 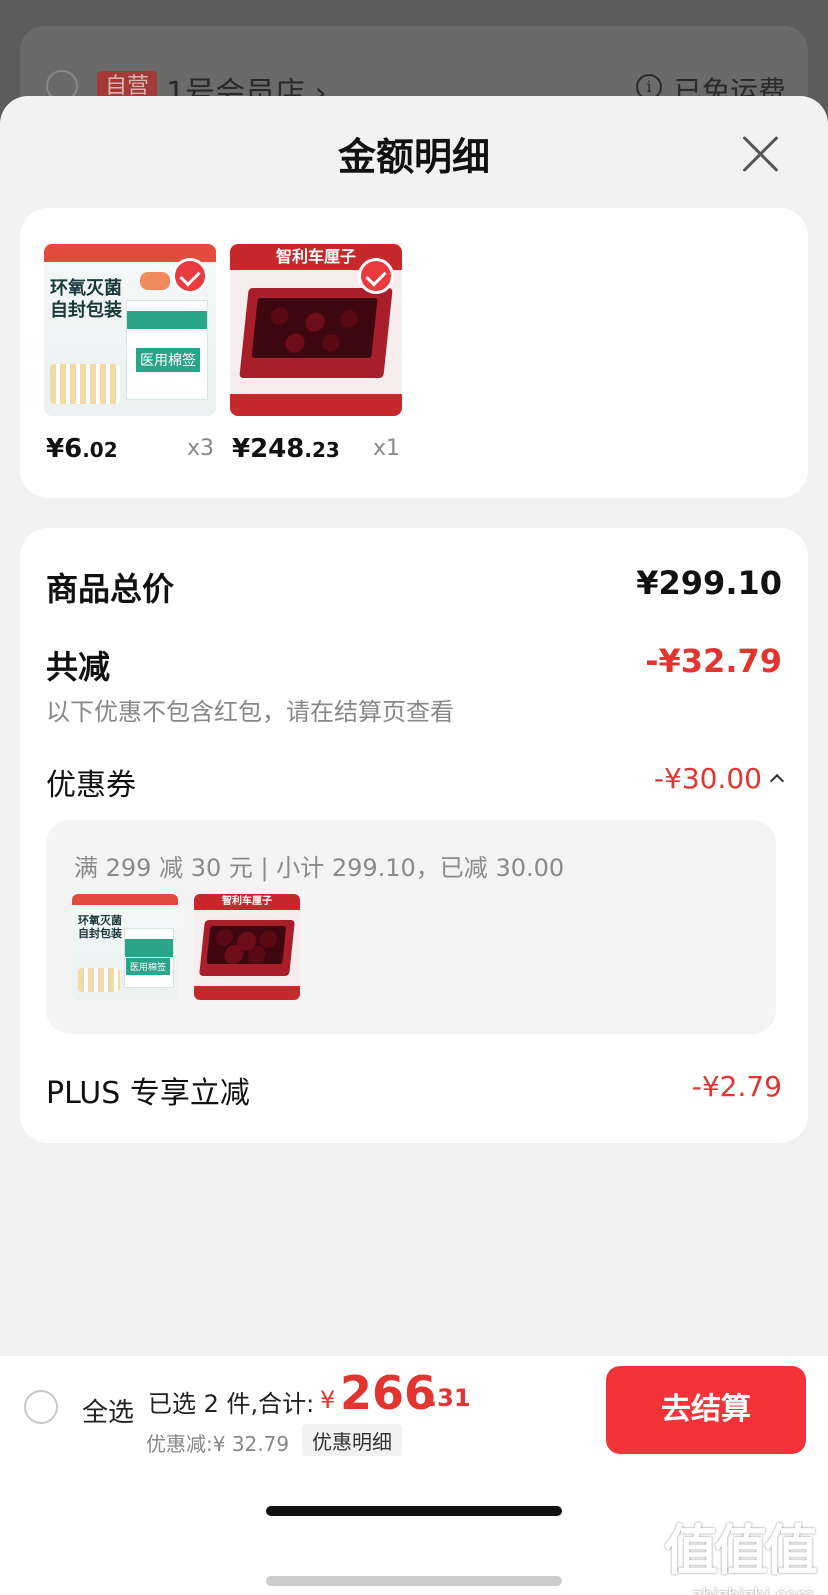 What do you see at coordinates (736, 1086) in the screenshot?
I see `plus-discount-value: -¥2.79` at bounding box center [736, 1086].